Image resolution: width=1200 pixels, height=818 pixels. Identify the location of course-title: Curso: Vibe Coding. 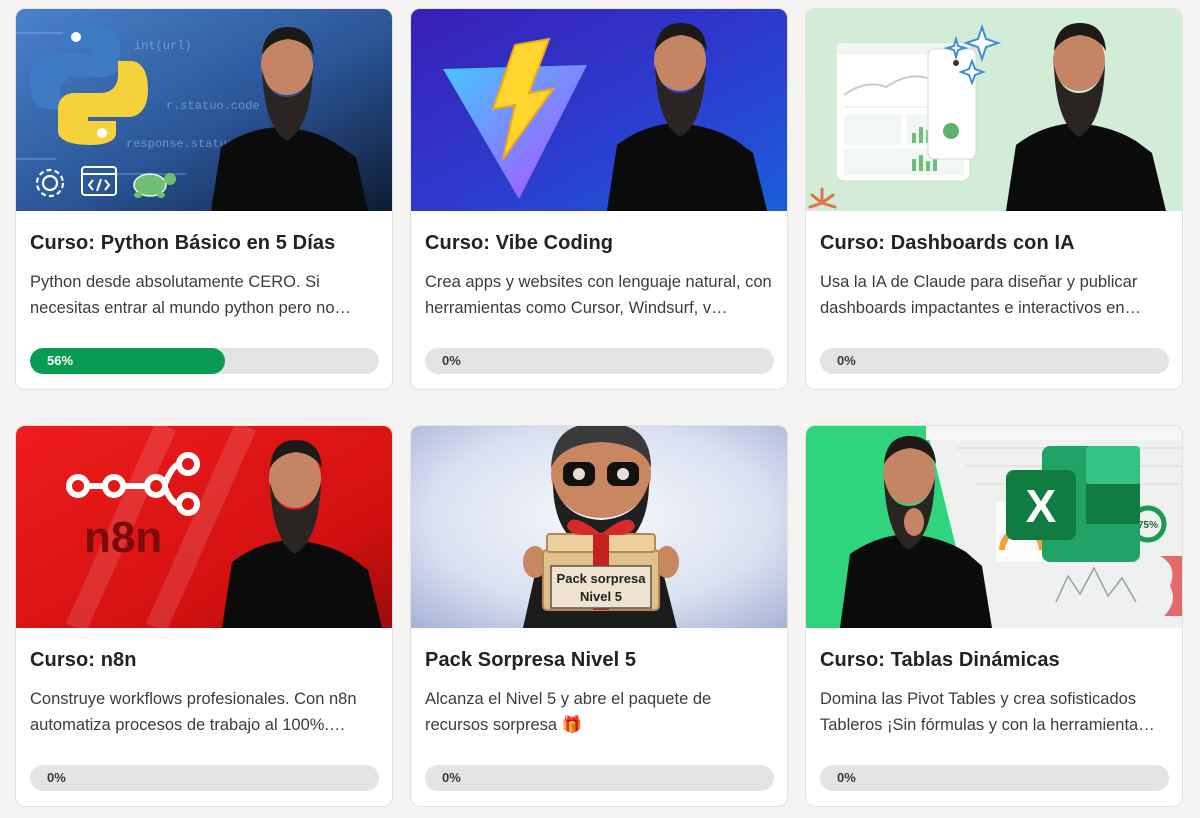
(599, 245).